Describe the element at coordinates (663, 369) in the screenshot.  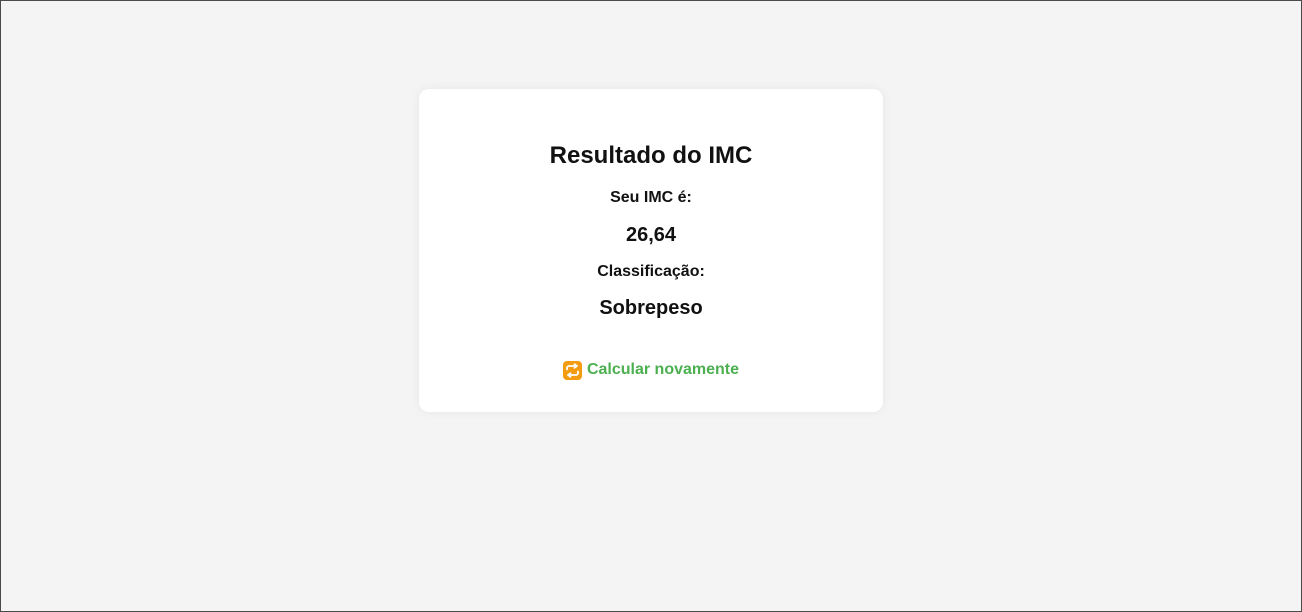
I see `recalculate-label: Calcular novamente` at that location.